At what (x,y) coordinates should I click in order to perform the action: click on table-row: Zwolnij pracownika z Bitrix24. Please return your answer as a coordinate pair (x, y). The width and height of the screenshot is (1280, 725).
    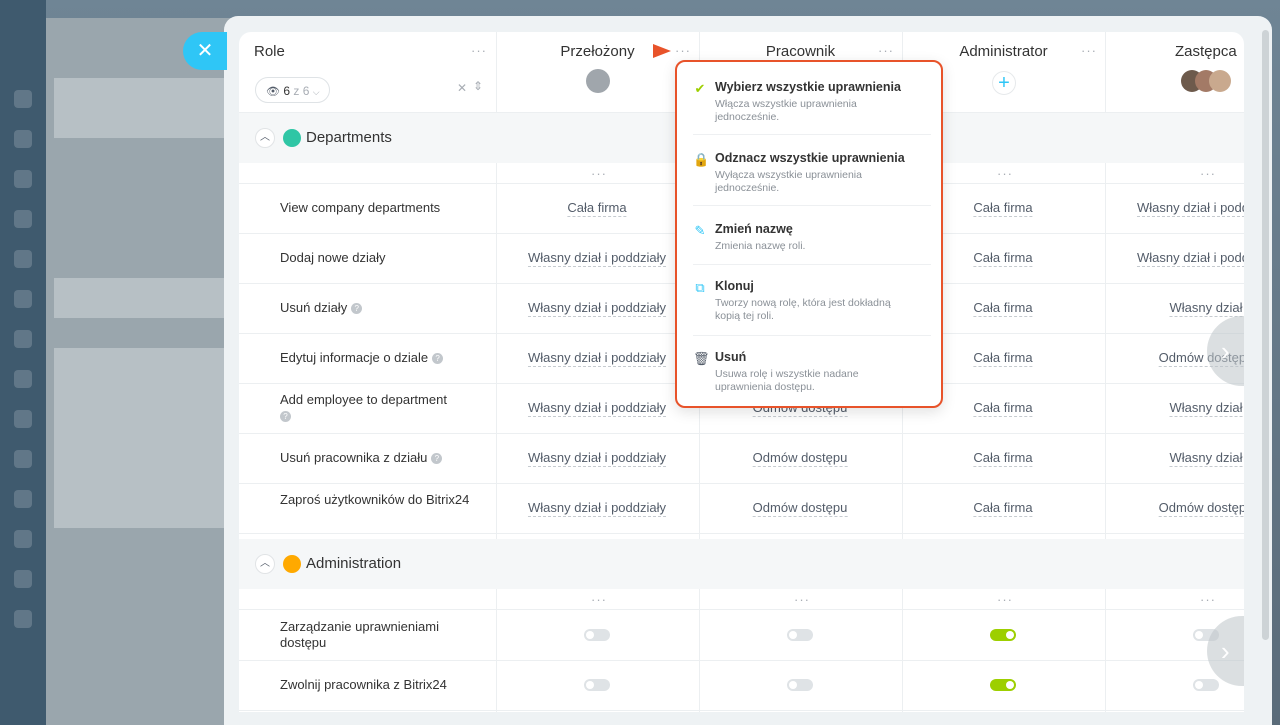
    Looking at the image, I should click on (741, 685).